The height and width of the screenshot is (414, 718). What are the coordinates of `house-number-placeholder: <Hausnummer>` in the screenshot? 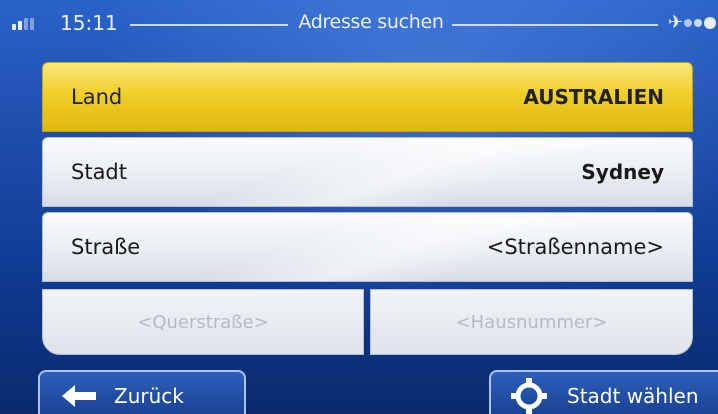 It's located at (531, 322).